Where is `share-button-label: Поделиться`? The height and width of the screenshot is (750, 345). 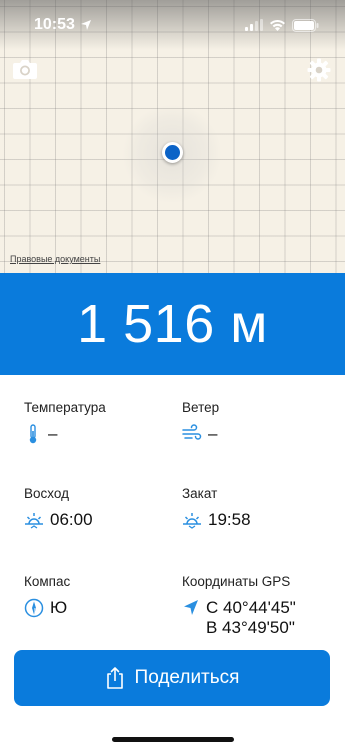 share-button-label: Поделиться is located at coordinates (187, 677).